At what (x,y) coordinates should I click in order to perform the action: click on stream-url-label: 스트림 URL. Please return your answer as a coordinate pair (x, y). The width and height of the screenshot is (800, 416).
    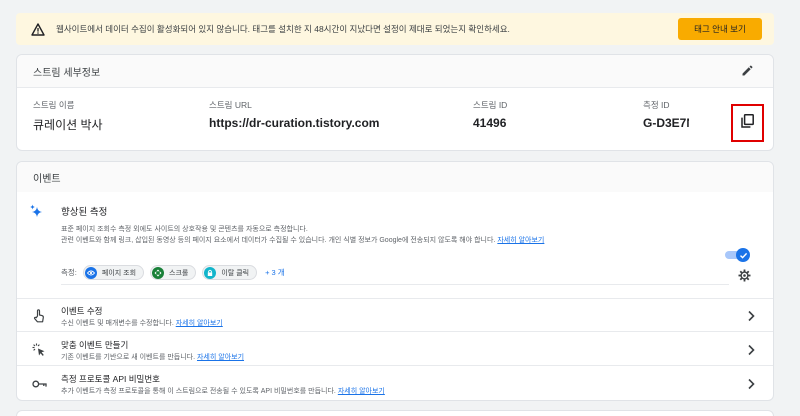
    Looking at the image, I should click on (230, 105).